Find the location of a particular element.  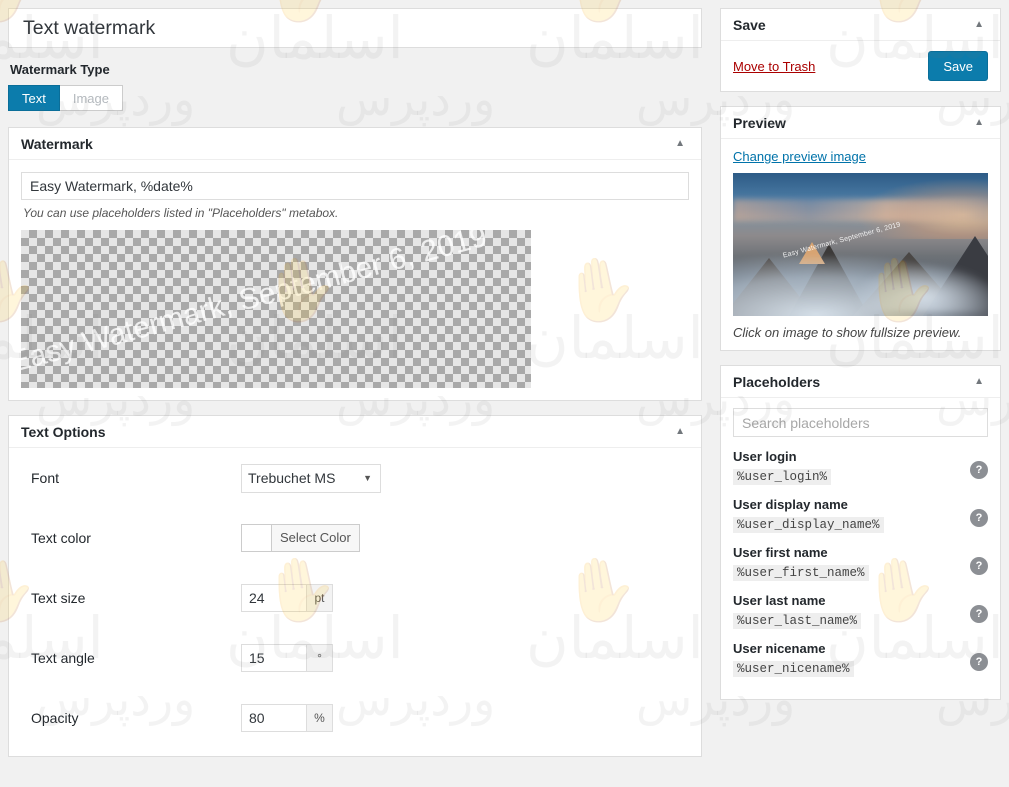

save-postbox-title: Save is located at coordinates (749, 24).